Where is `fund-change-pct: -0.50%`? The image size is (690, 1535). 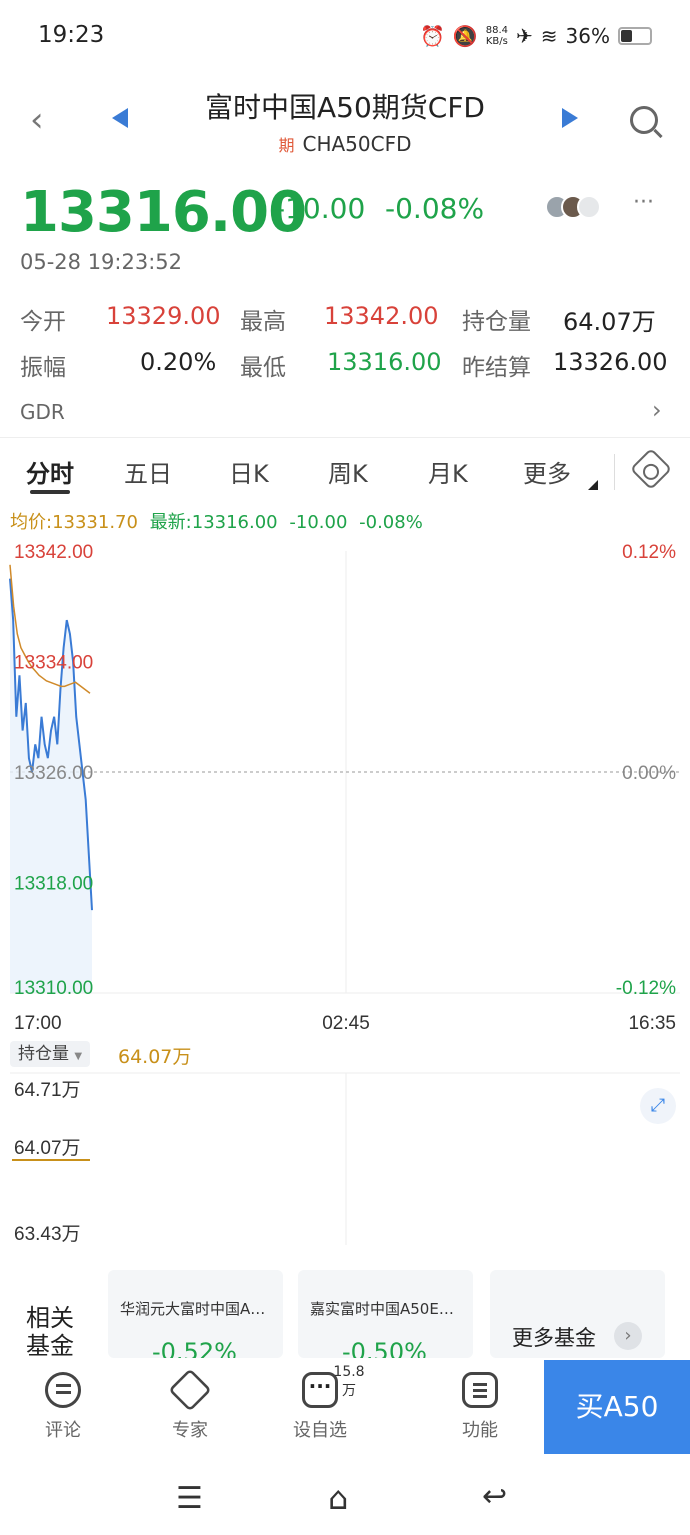
fund-change-pct: -0.50% is located at coordinates (384, 1348).